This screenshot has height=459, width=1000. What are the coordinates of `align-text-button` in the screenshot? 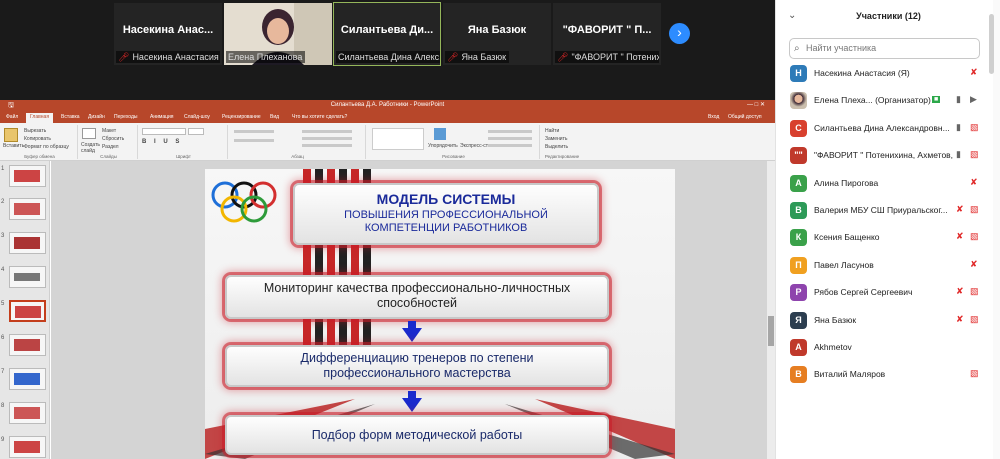 It's located at (327, 138).